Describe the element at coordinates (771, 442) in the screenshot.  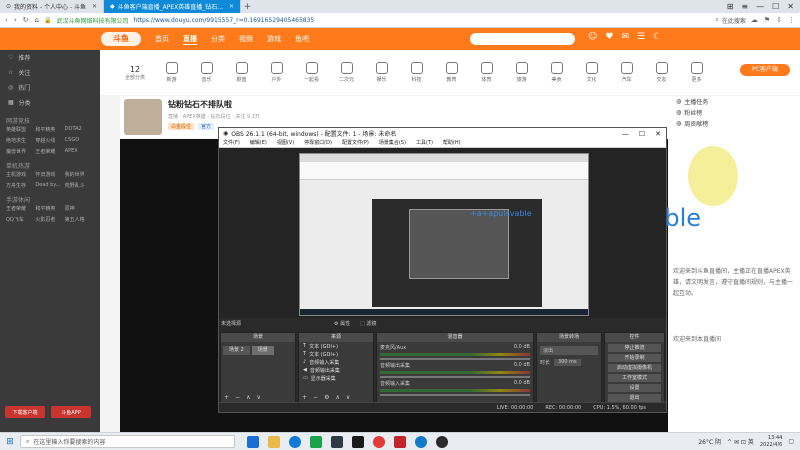
I see `clock: 13:44 2022/4/6` at that location.